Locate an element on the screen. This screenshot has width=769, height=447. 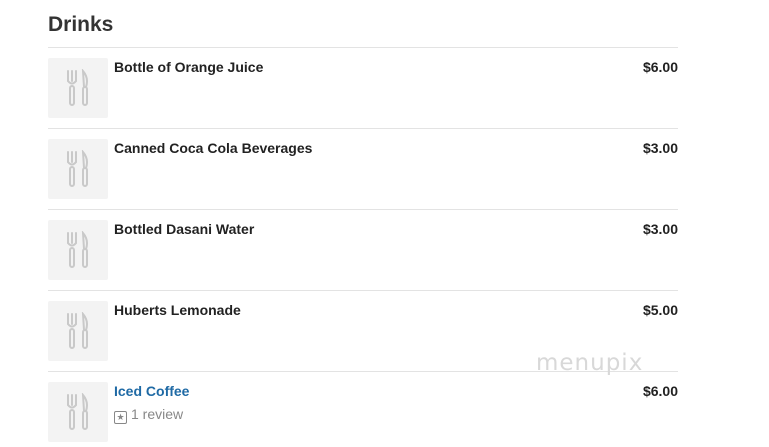
menu-item: Bottled Dasani Water $3.00 is located at coordinates (363, 249).